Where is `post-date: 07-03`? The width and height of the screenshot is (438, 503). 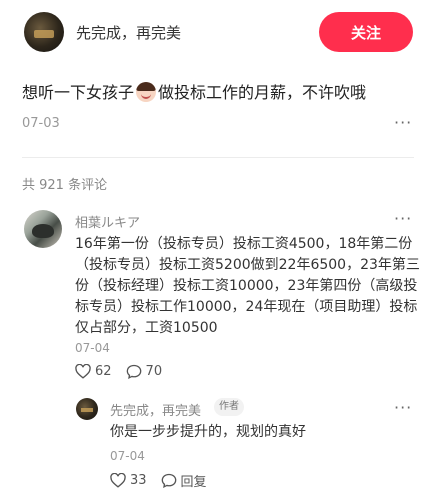 post-date: 07-03 is located at coordinates (41, 123).